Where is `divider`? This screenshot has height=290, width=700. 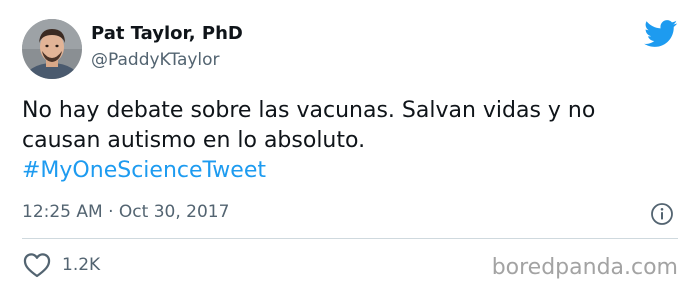 divider is located at coordinates (350, 238).